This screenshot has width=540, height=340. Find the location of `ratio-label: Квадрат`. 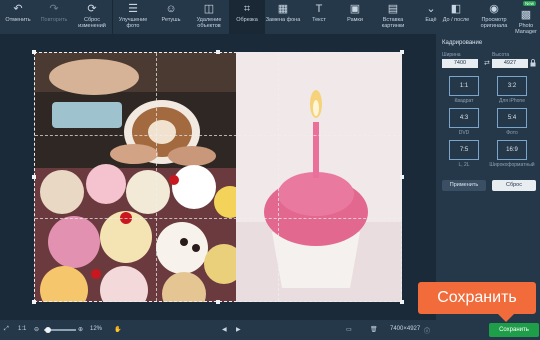

ratio-label: Квадрат is located at coordinates (464, 101).